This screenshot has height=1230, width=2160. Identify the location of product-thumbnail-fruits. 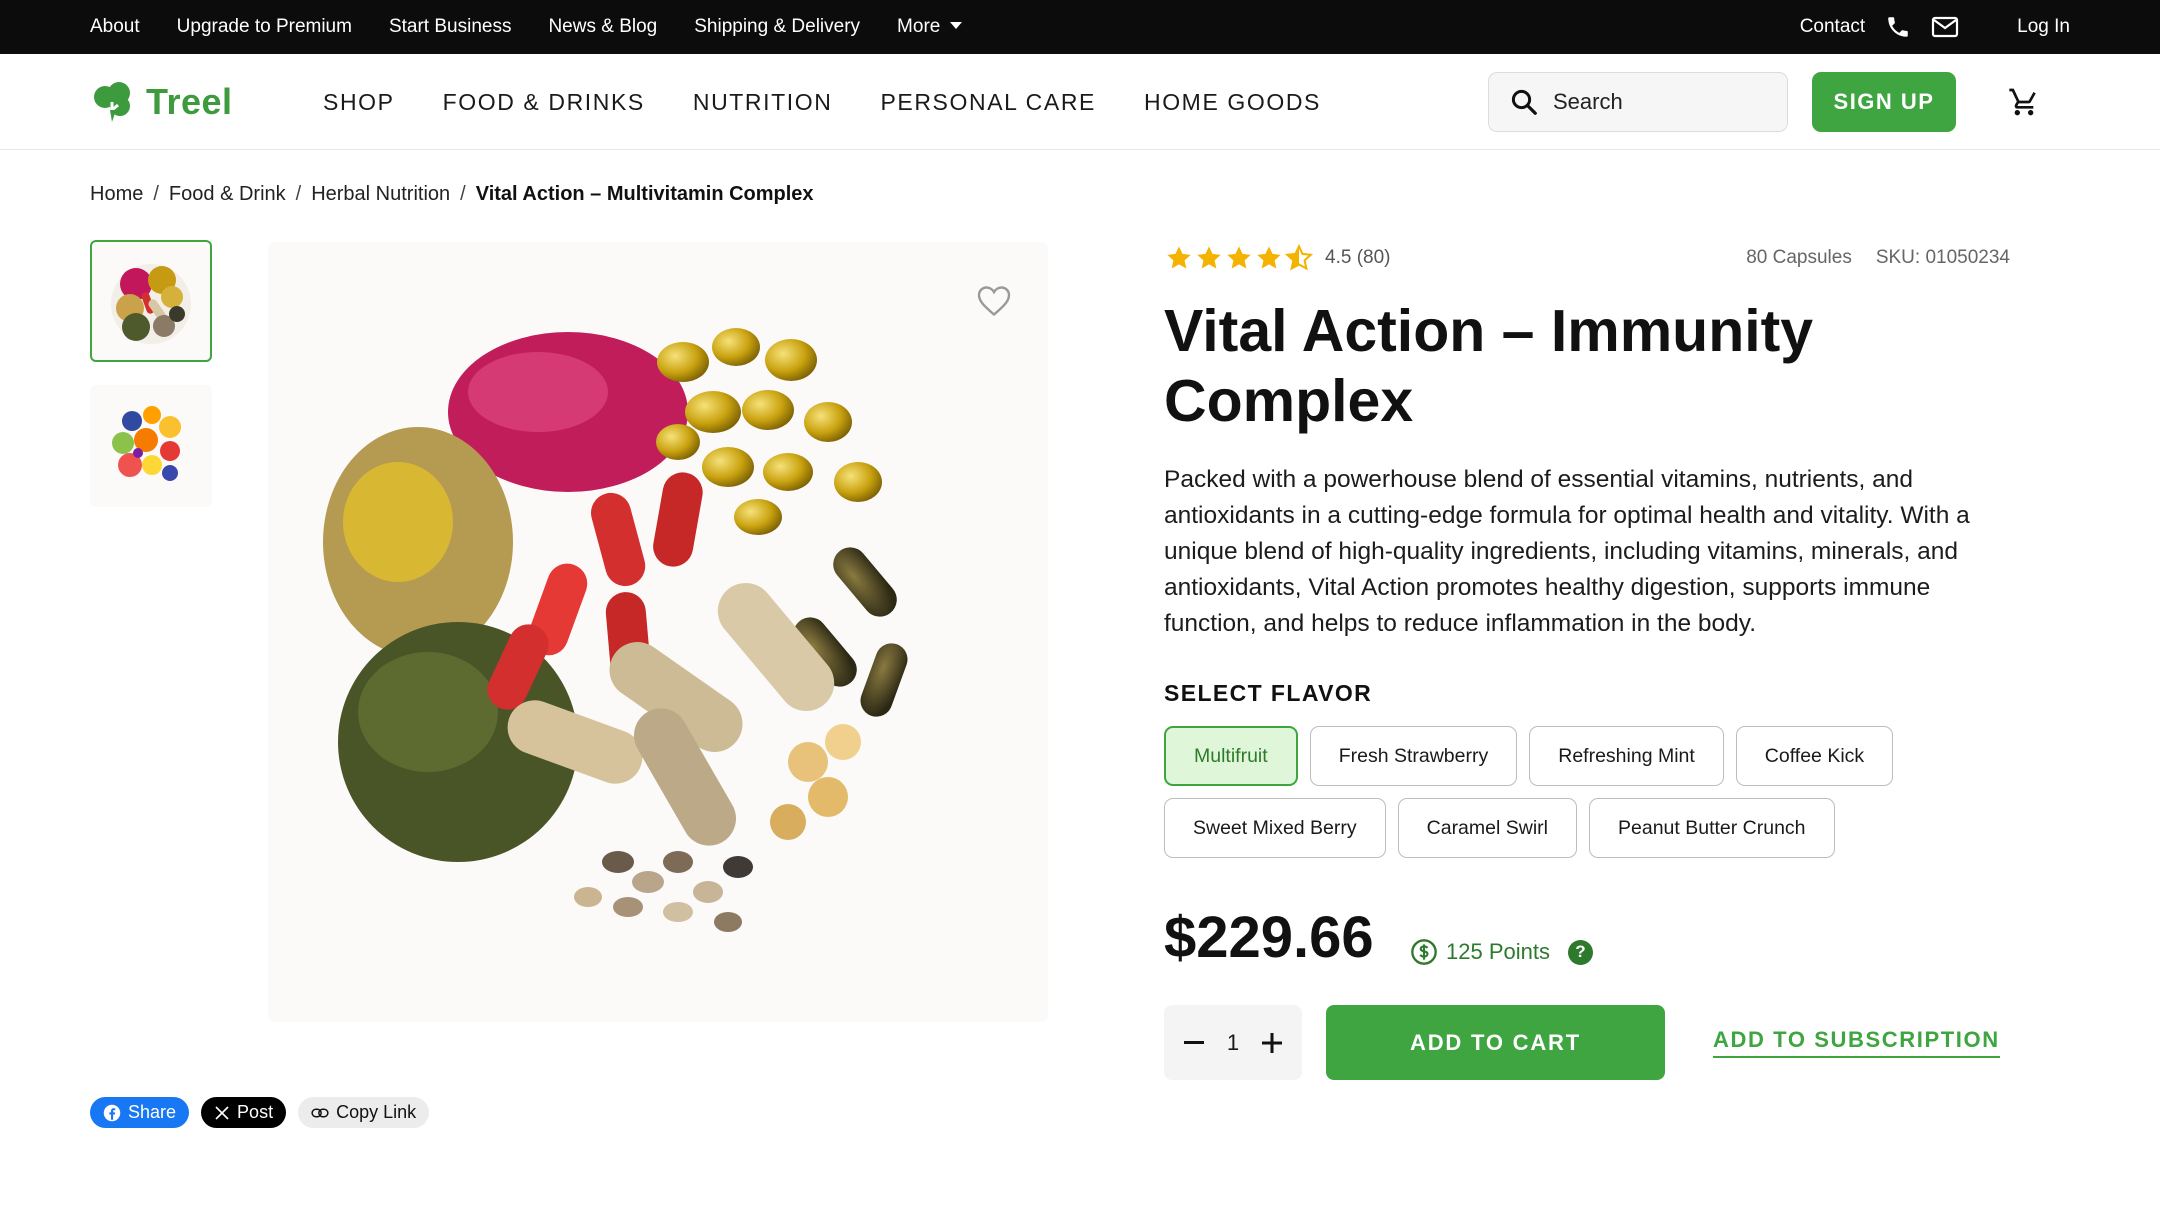
(151, 446).